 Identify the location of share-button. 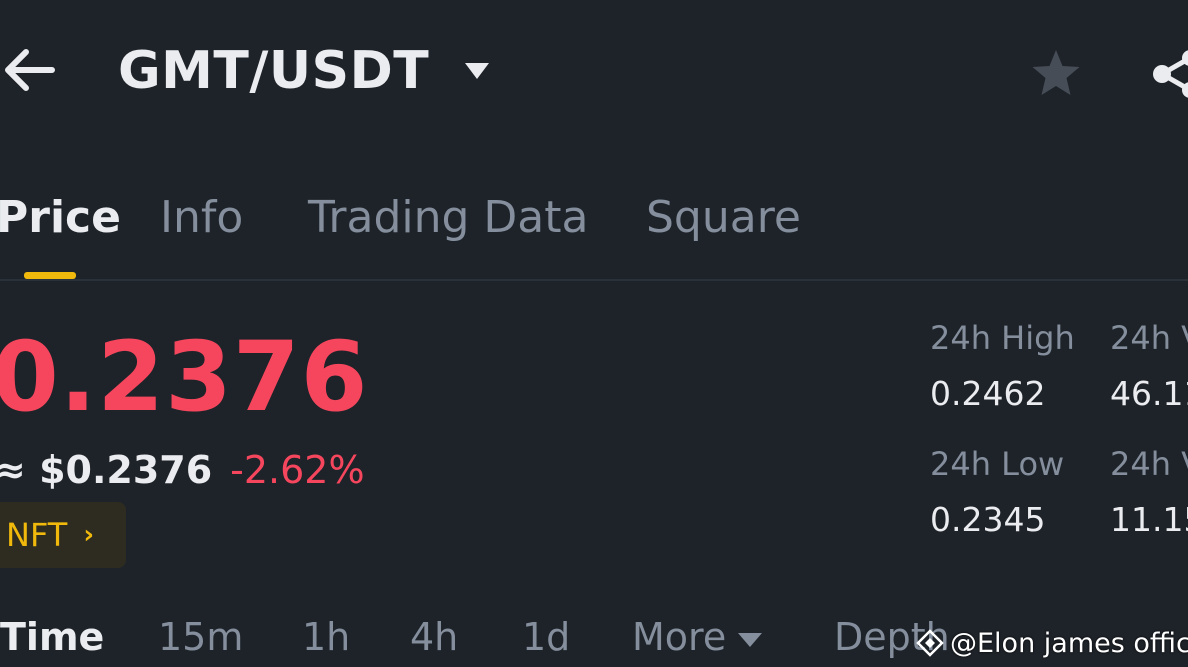
(1169, 74).